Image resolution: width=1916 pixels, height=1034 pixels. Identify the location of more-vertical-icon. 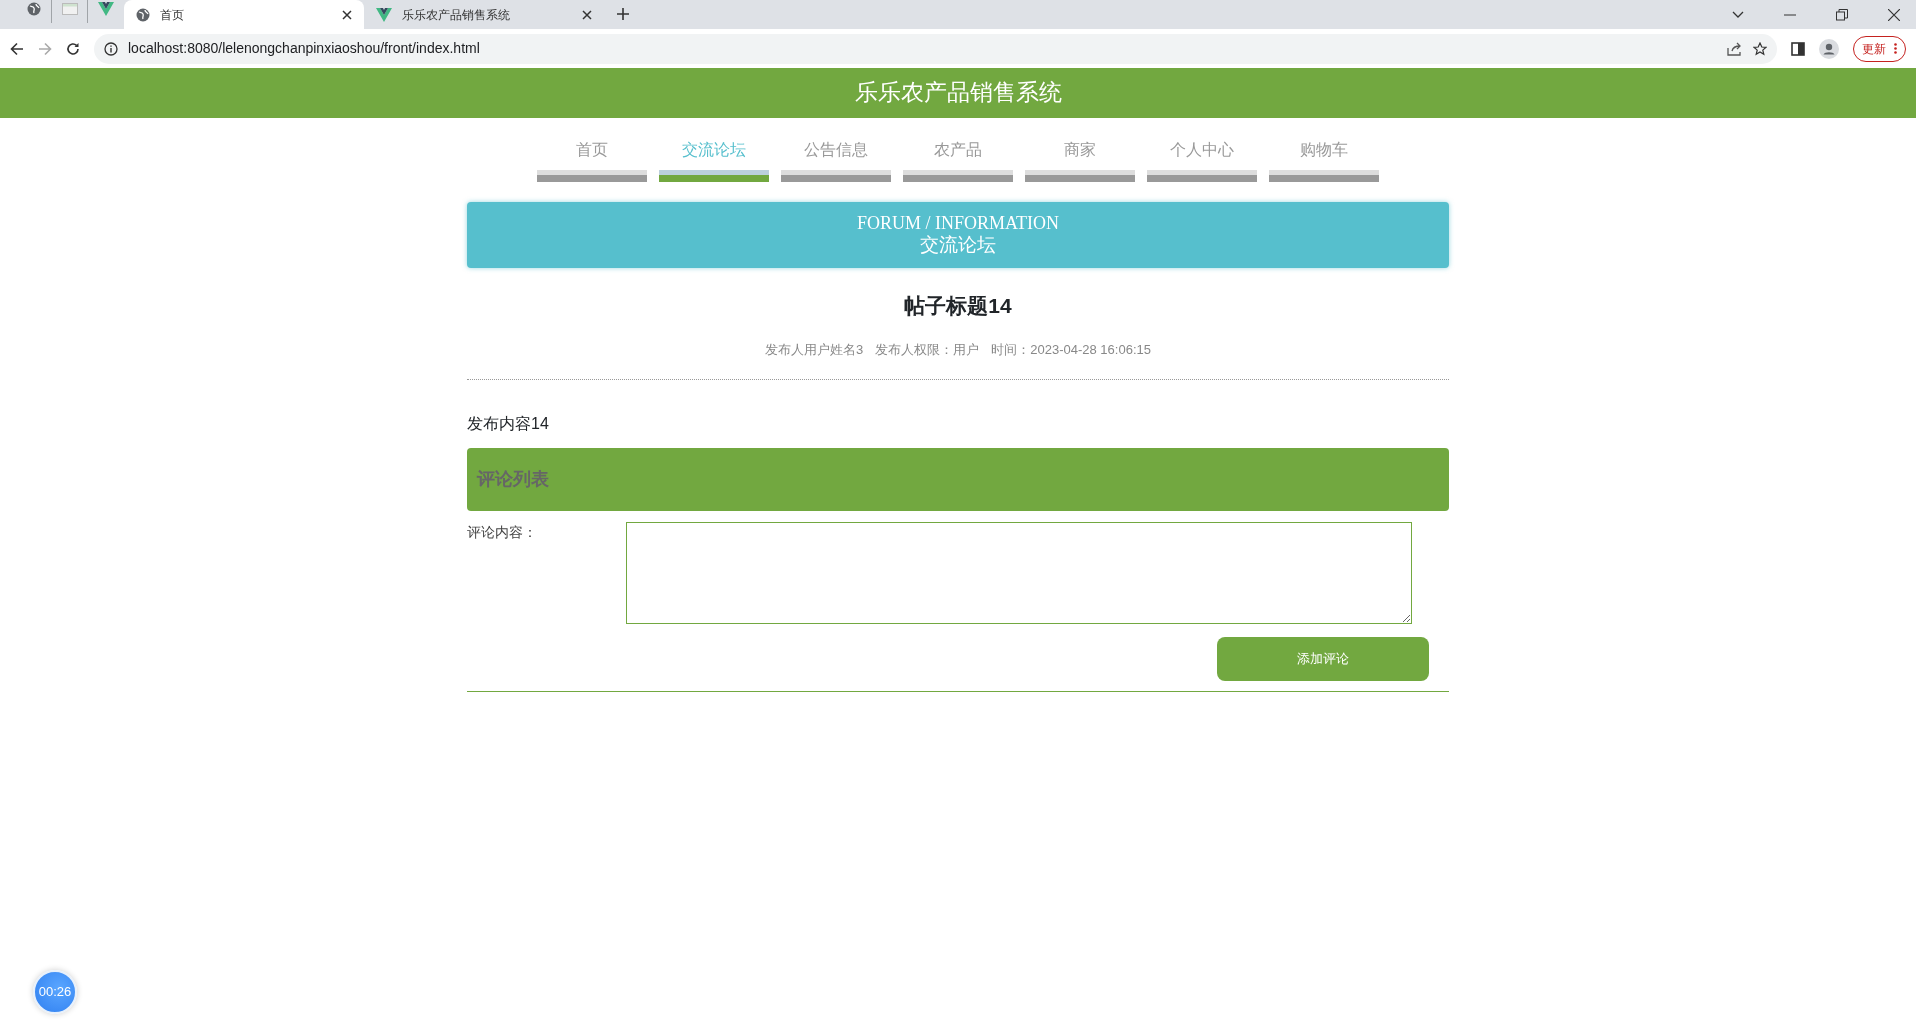
(1895, 48).